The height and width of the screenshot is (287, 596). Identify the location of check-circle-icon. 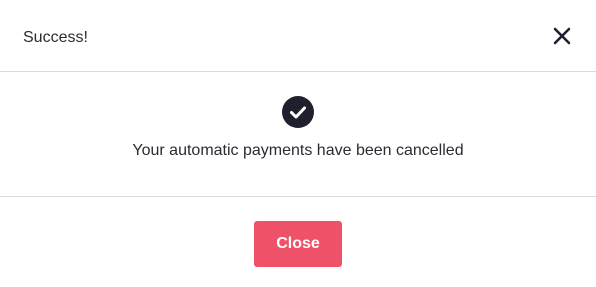
(298, 112).